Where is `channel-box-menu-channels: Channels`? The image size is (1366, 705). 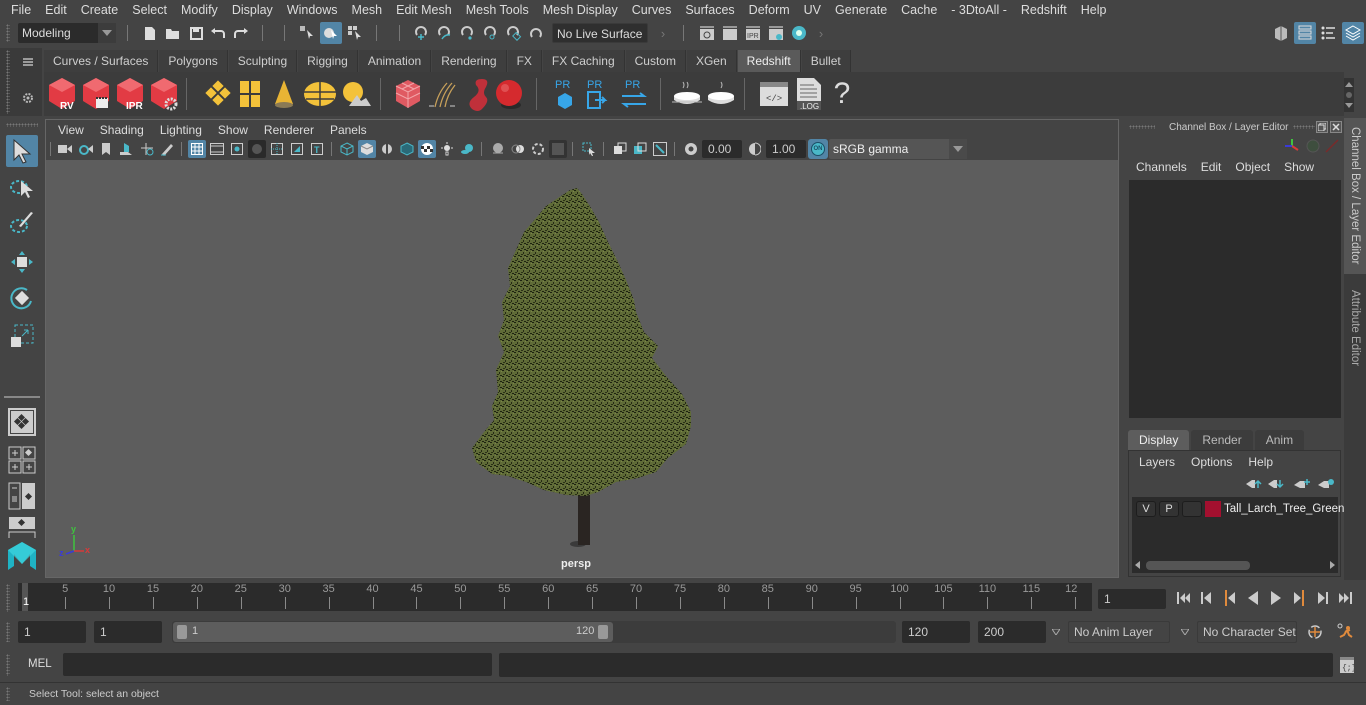 channel-box-menu-channels: Channels is located at coordinates (1161, 167).